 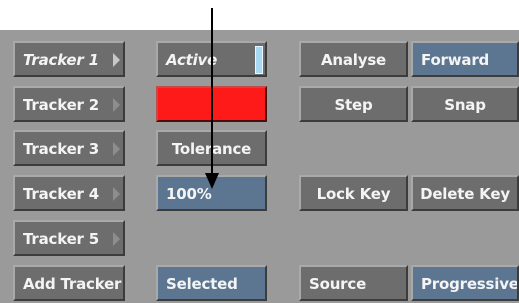 I want to click on active-label: Active, so click(x=192, y=60).